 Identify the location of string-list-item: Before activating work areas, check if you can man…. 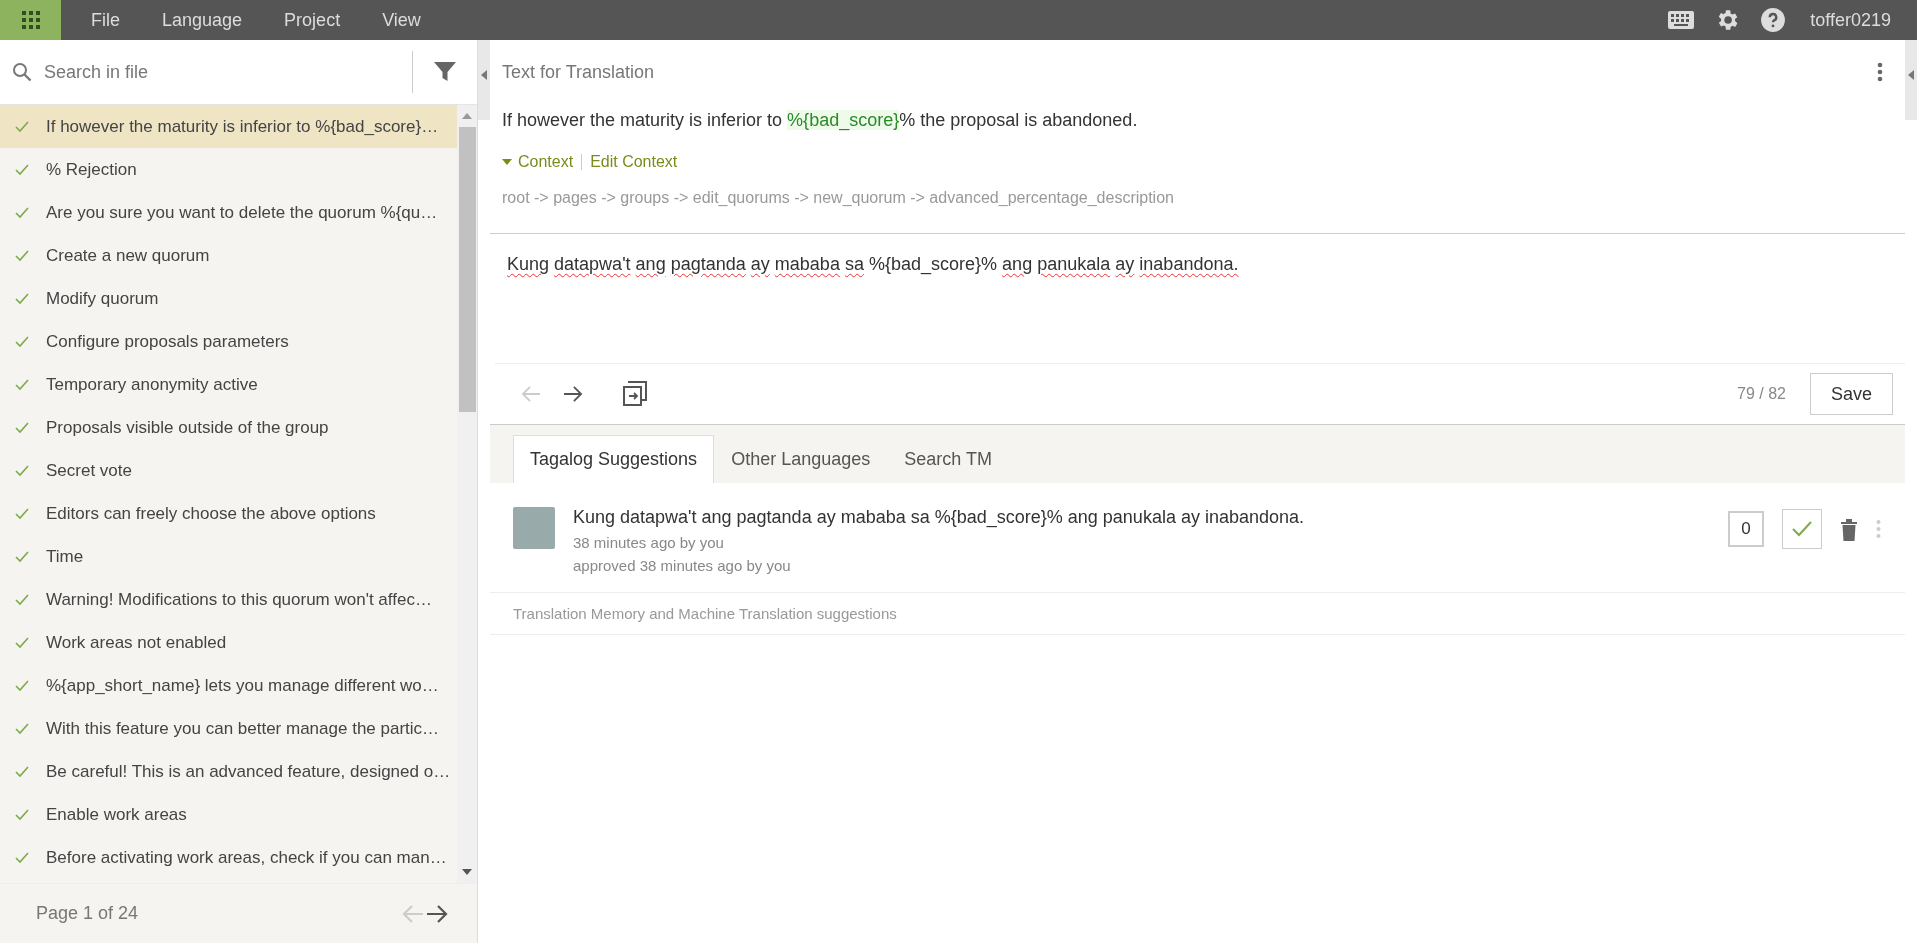
(228, 857).